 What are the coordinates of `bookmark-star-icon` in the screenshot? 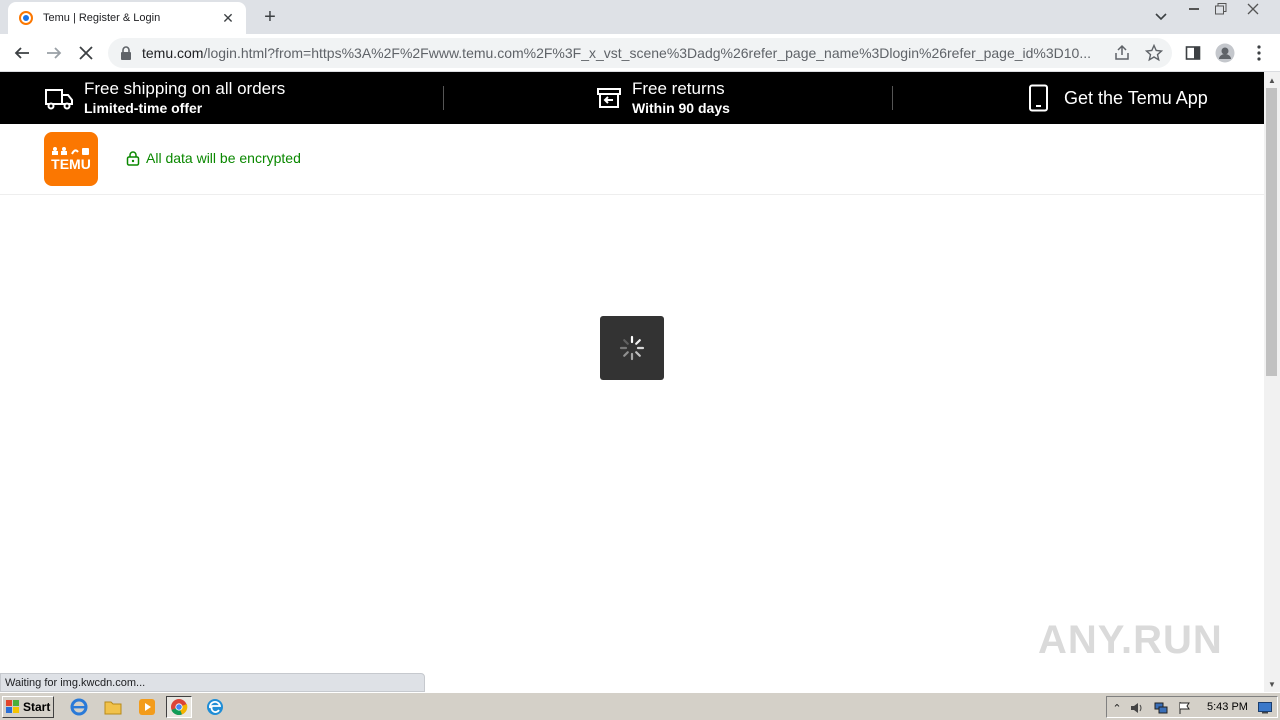 It's located at (1154, 53).